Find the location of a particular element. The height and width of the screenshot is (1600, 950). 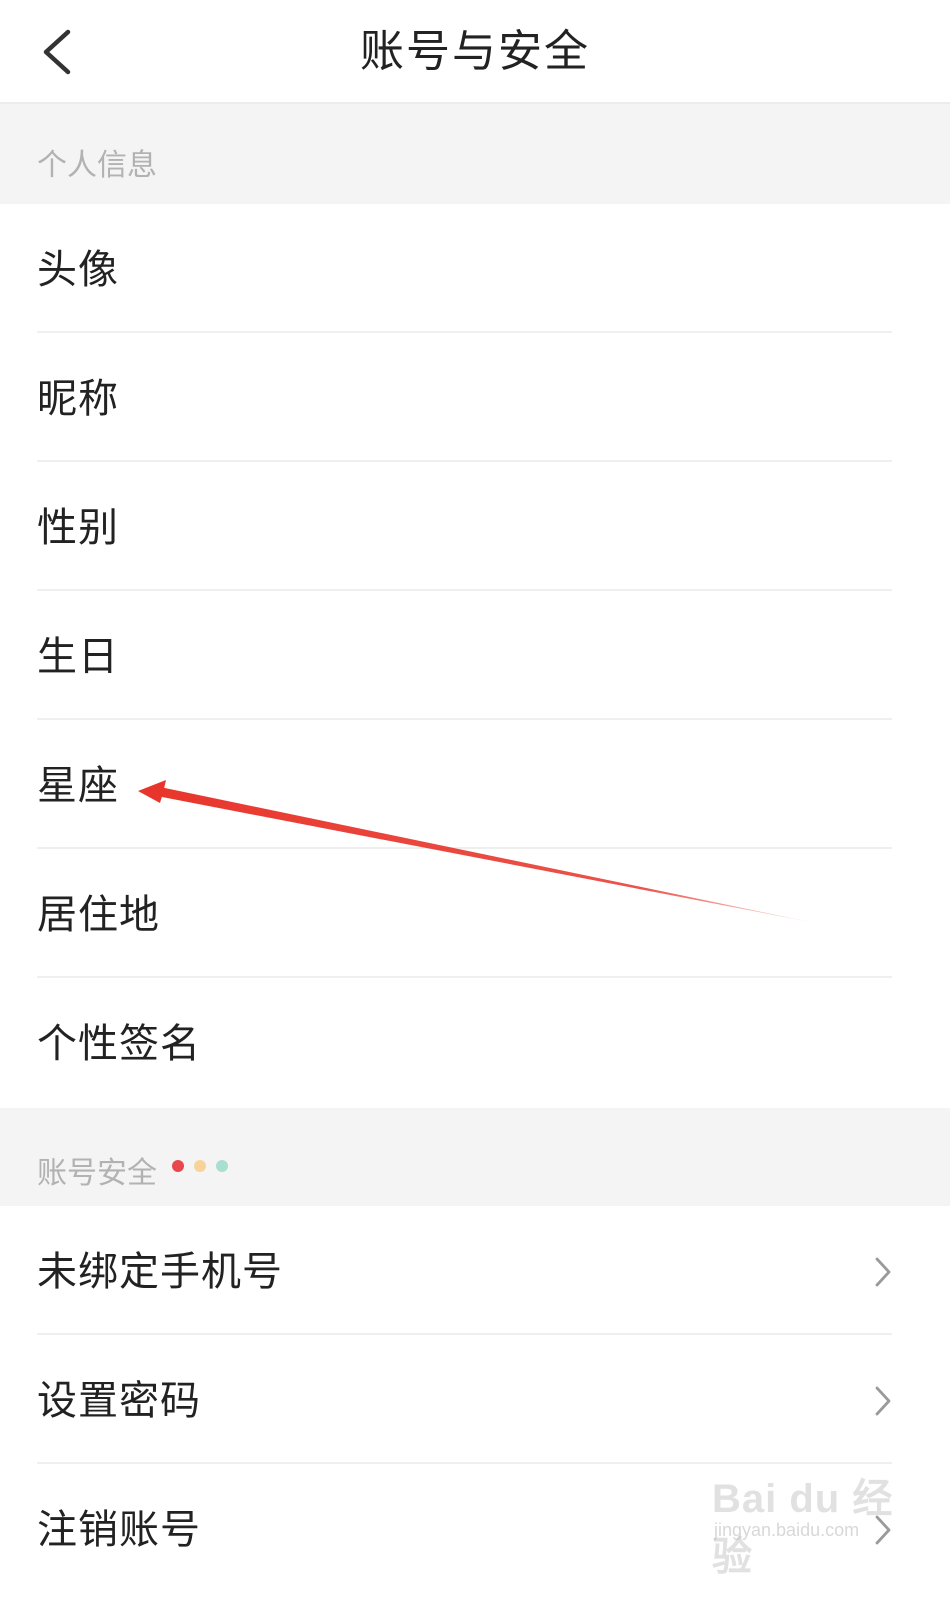

list-item-label: 性别 is located at coordinates (78, 528).